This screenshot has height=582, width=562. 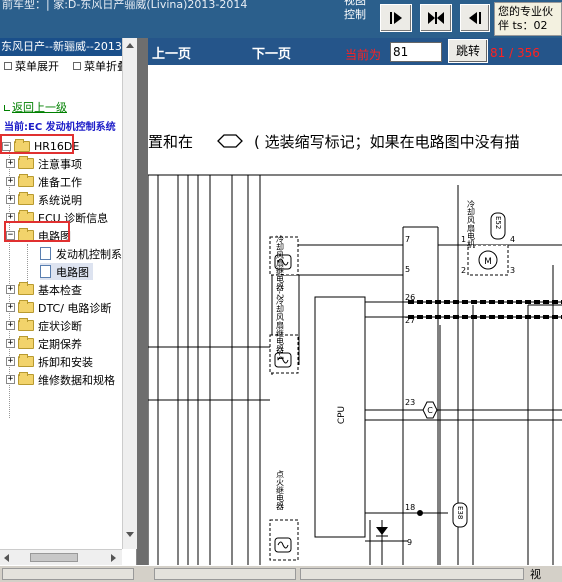 I want to click on connector-e38: E38, so click(x=442, y=515).